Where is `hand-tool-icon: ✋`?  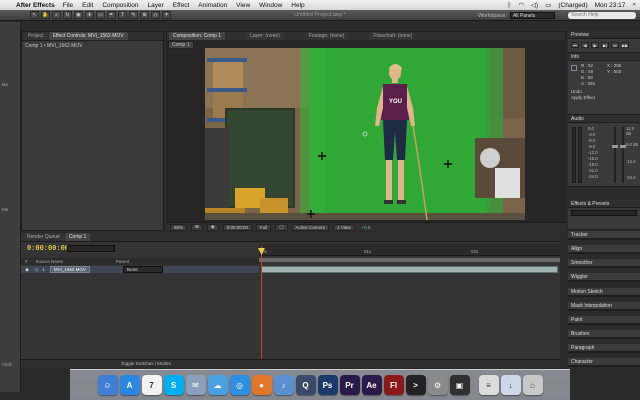 hand-tool-icon: ✋ is located at coordinates (45, 15).